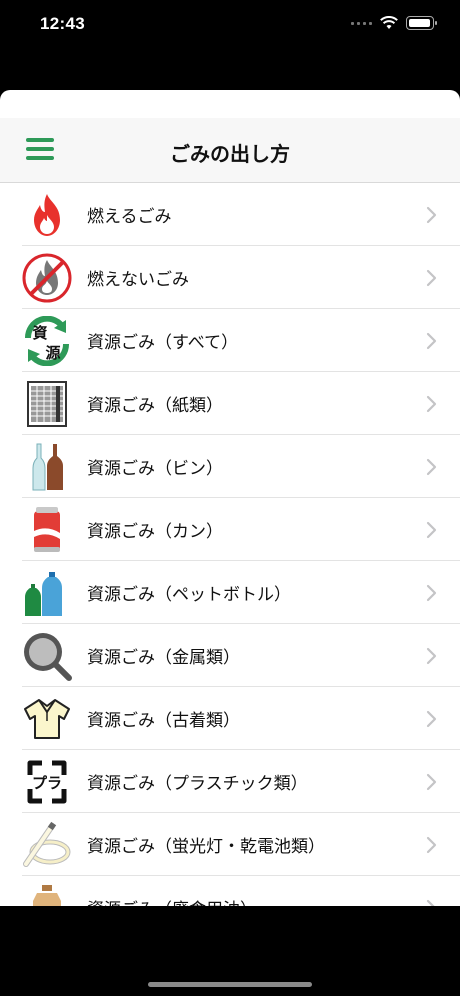 The image size is (460, 996). What do you see at coordinates (62, 23) in the screenshot?
I see `status-time: 12:43` at bounding box center [62, 23].